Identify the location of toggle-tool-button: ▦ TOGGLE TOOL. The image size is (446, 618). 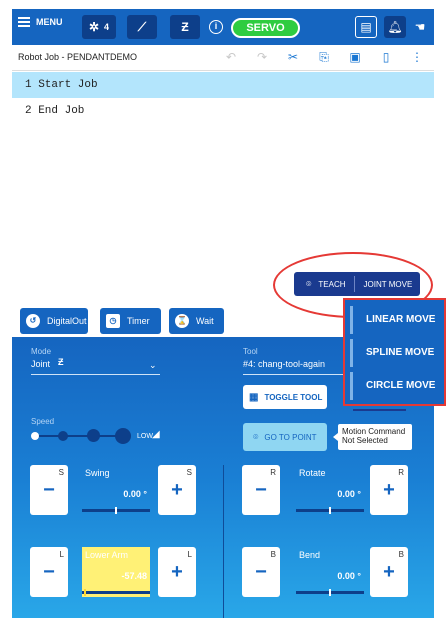
(285, 397).